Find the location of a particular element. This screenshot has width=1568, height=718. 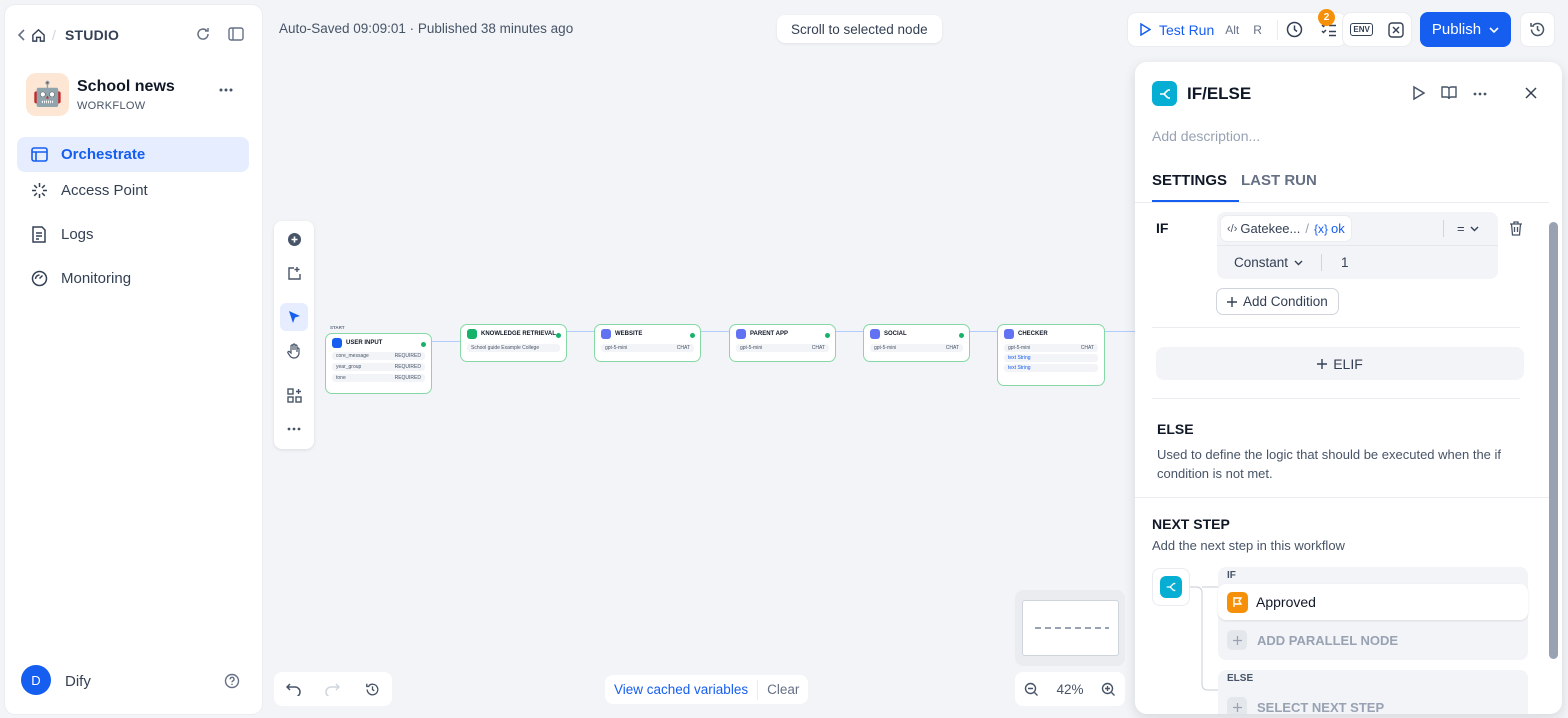

node-variable-tag: CHAT is located at coordinates (818, 348).